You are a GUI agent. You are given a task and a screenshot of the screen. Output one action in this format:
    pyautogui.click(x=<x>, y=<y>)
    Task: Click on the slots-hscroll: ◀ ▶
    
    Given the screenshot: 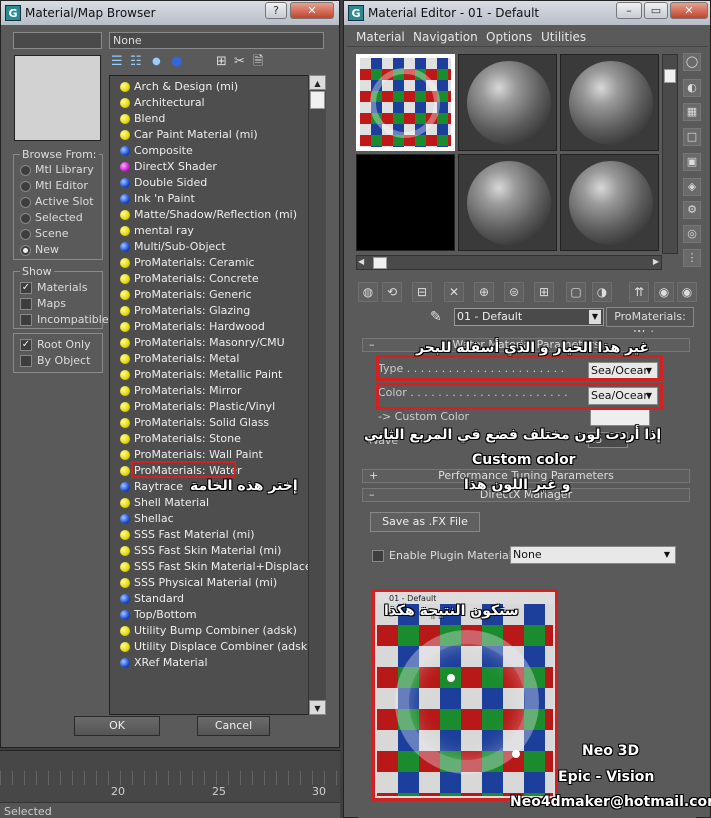 What is the action you would take?
    pyautogui.click(x=509, y=262)
    